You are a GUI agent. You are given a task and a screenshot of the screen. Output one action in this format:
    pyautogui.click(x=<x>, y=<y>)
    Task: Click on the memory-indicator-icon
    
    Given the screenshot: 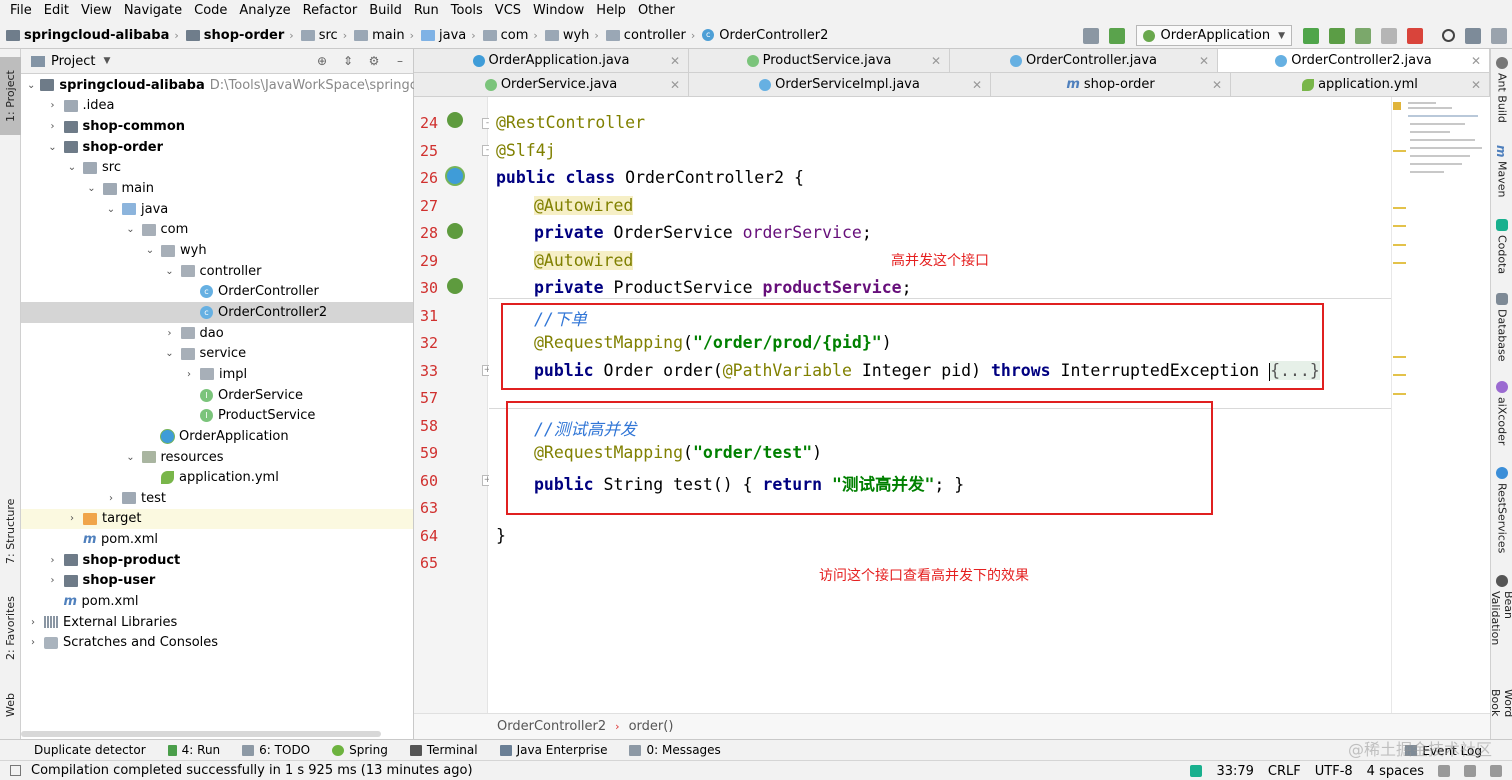 What is the action you would take?
    pyautogui.click(x=1496, y=771)
    